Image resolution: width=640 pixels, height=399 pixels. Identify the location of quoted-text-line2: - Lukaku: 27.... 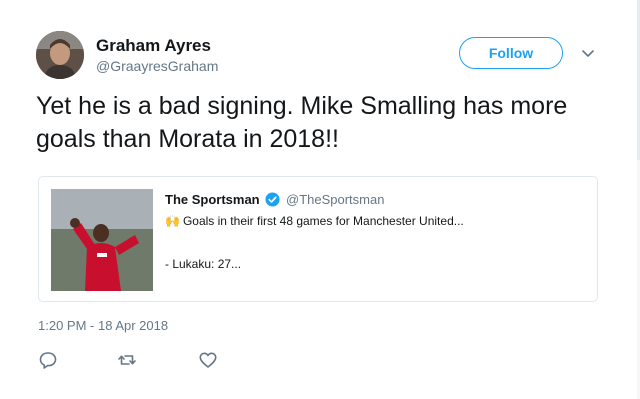
(203, 264).